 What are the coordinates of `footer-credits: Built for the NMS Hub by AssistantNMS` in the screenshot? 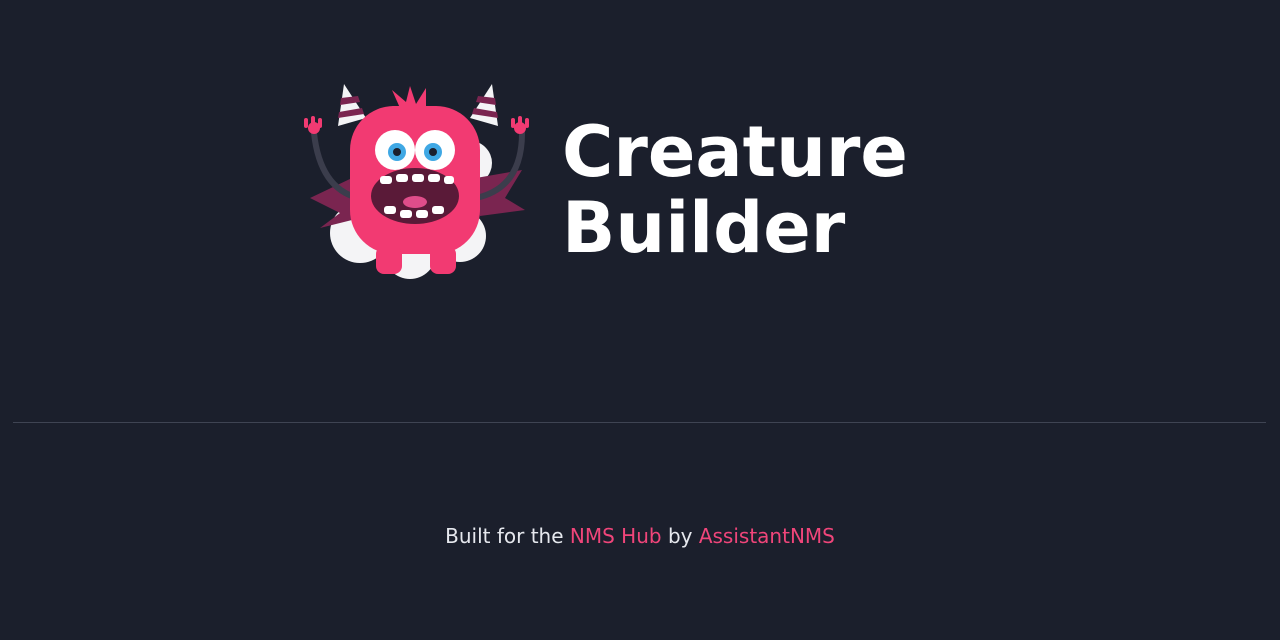 It's located at (640, 536).